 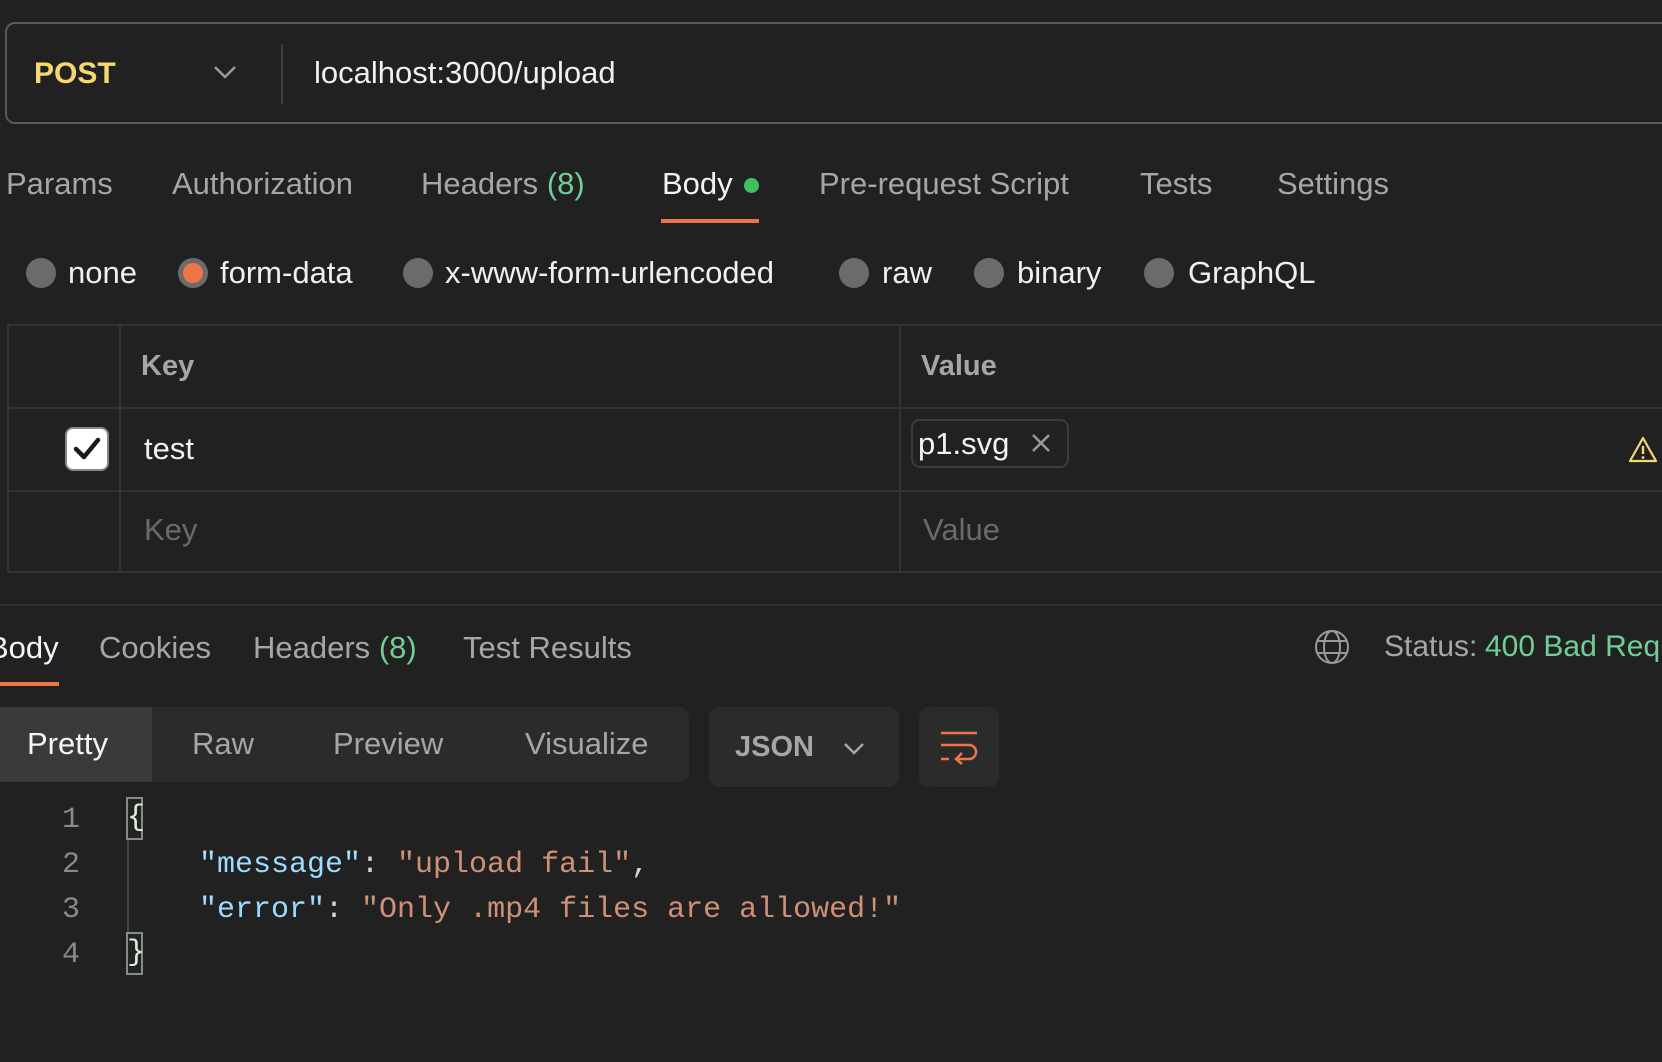 I want to click on response-tab-headers: Headers (8), so click(x=335, y=648).